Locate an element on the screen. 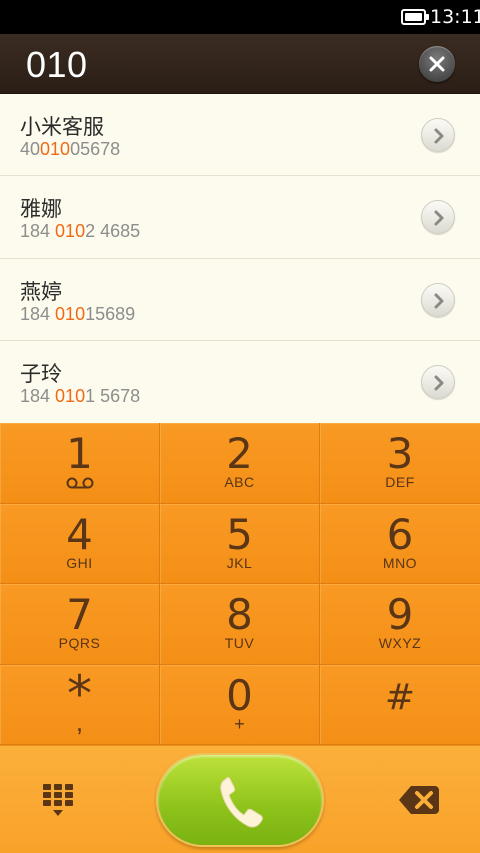 The height and width of the screenshot is (853, 480). key-letters: GHI is located at coordinates (79, 562).